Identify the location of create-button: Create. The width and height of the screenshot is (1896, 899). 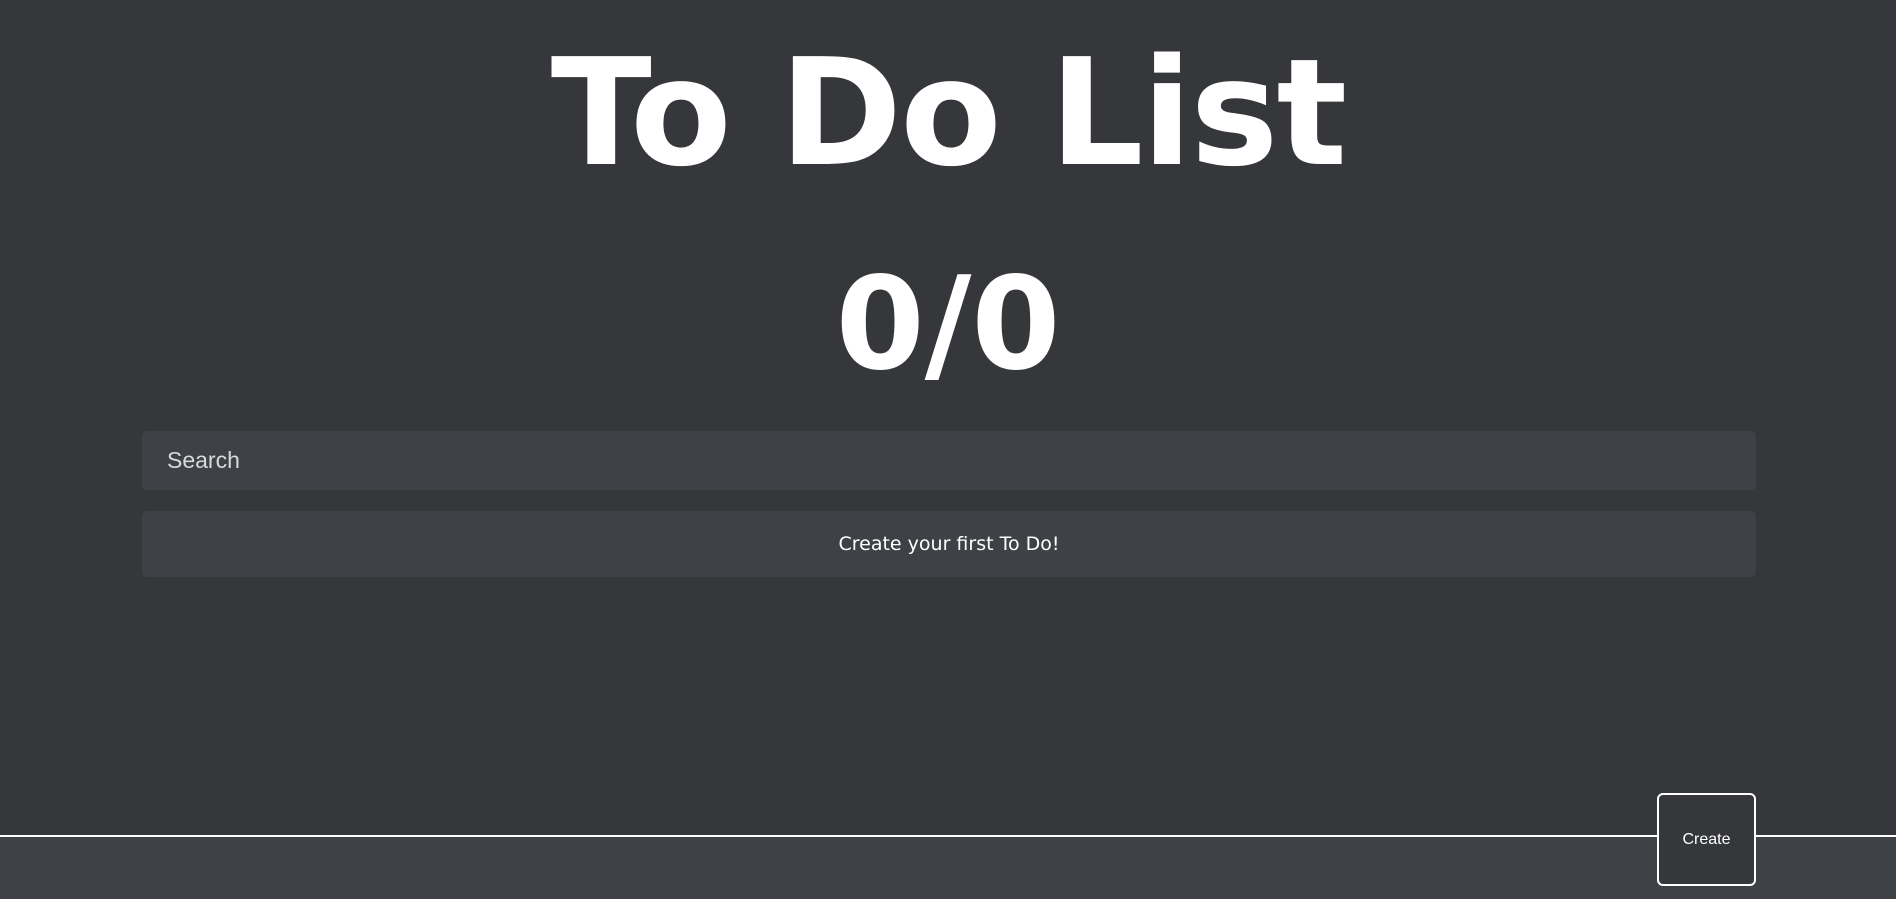
(1706, 839).